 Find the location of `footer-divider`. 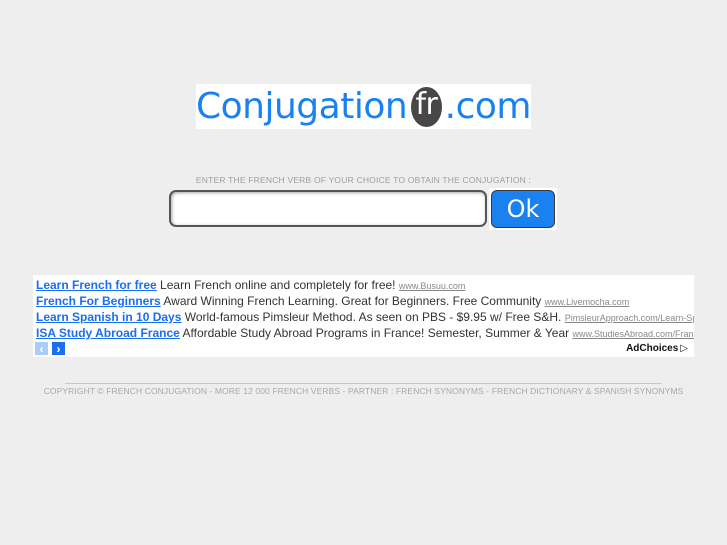

footer-divider is located at coordinates (363, 383).